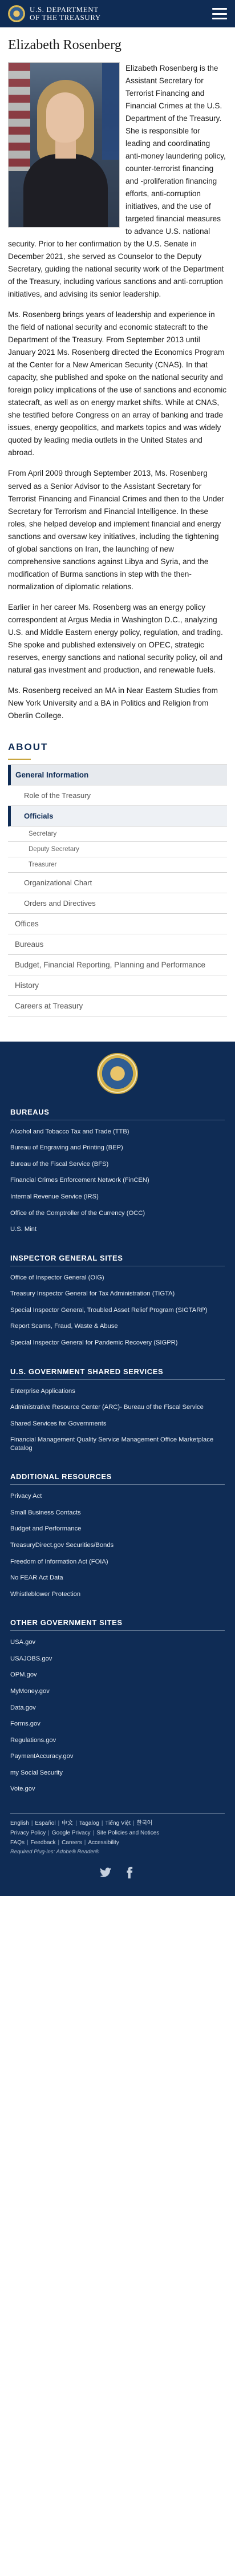  What do you see at coordinates (117, 1278) in the screenshot?
I see `footer-link: Office of Inspector General (OIG)` at bounding box center [117, 1278].